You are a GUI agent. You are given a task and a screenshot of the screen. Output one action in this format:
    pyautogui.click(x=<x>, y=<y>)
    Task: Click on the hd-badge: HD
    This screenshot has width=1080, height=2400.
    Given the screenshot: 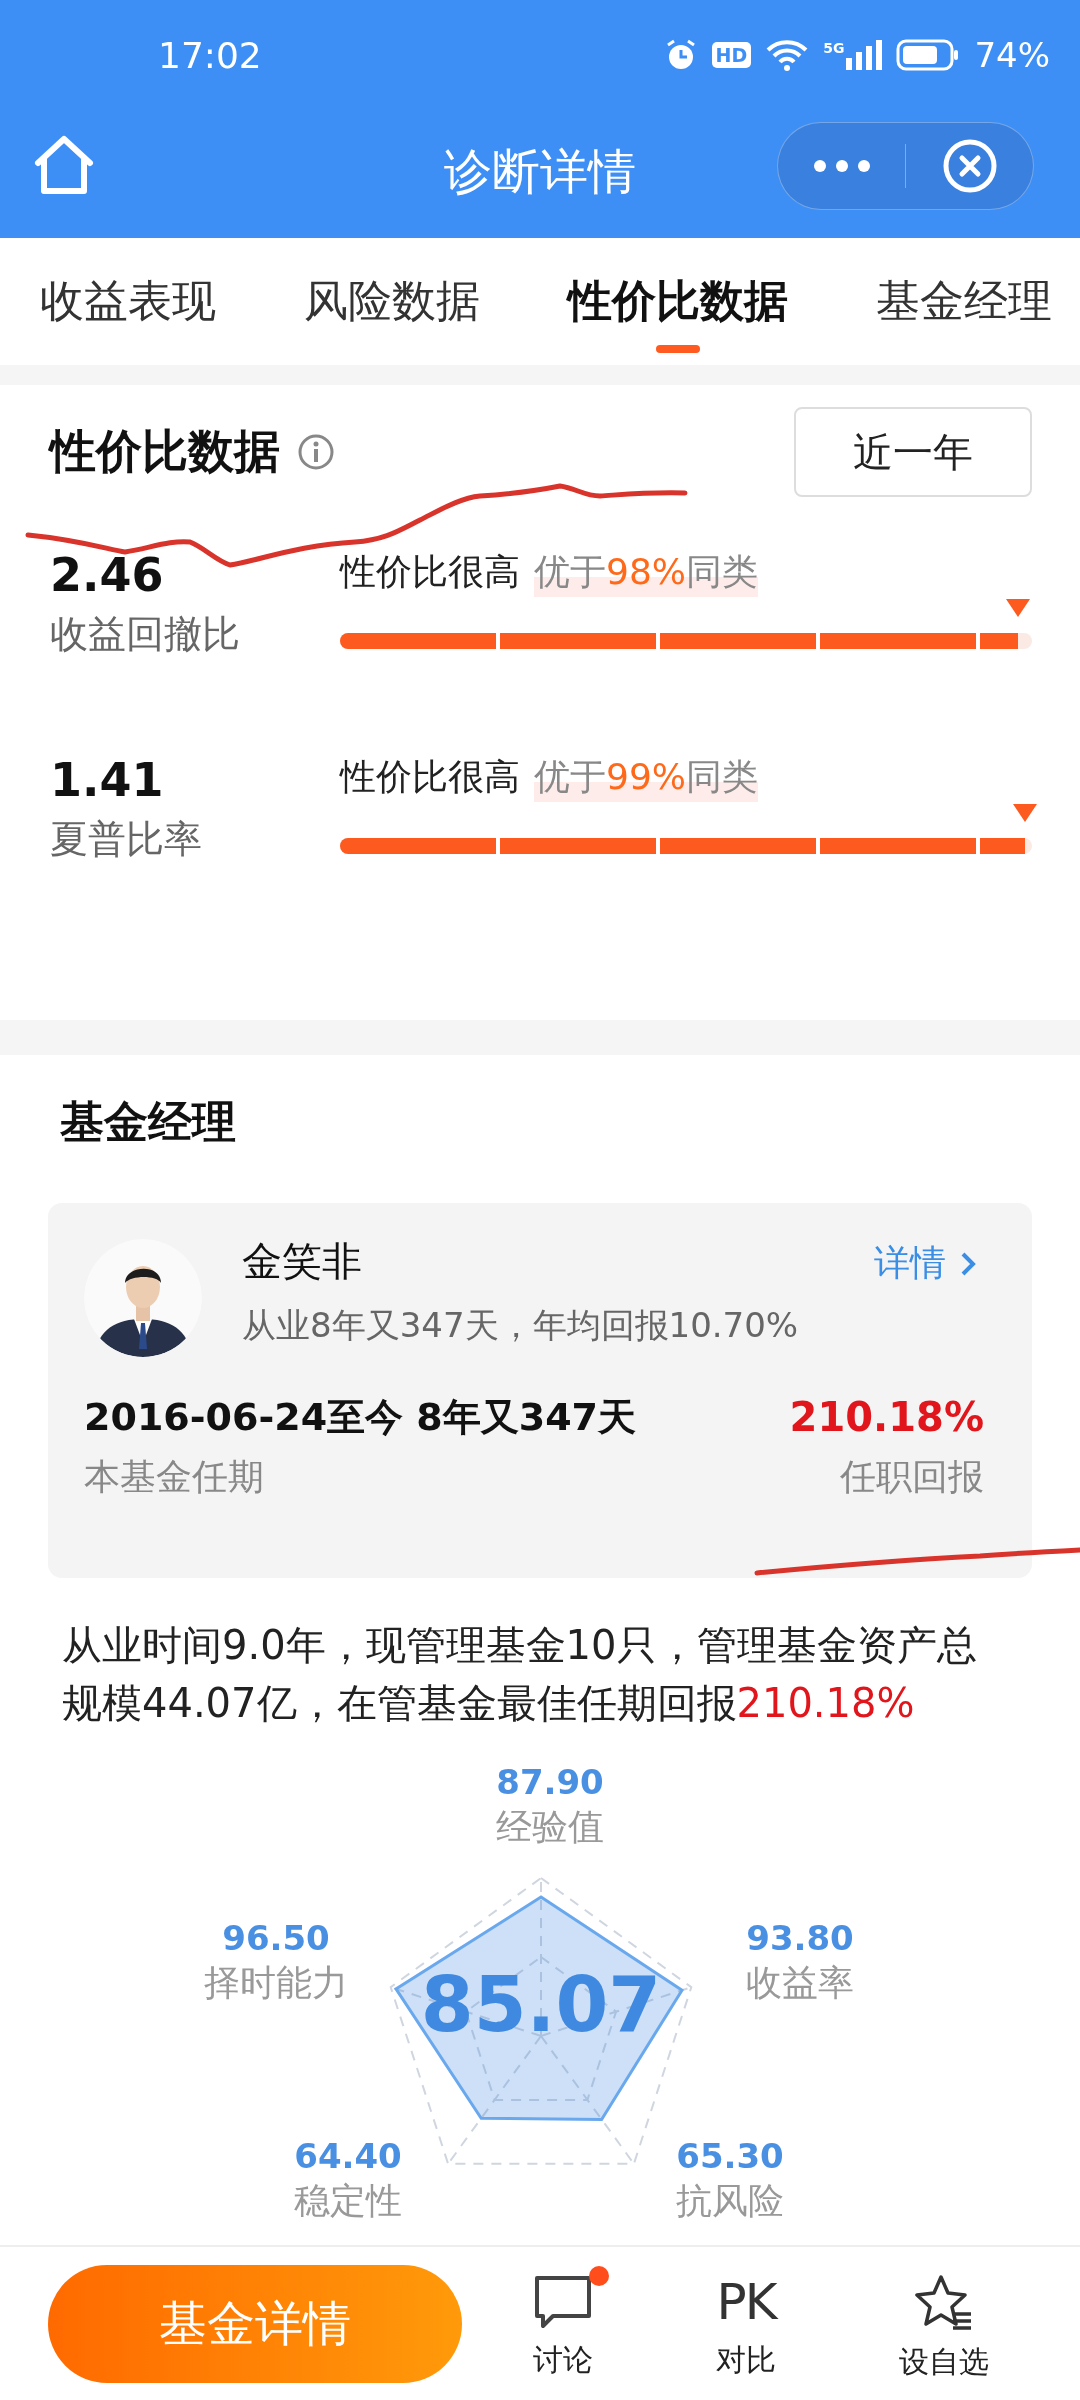 What is the action you would take?
    pyautogui.click(x=731, y=55)
    